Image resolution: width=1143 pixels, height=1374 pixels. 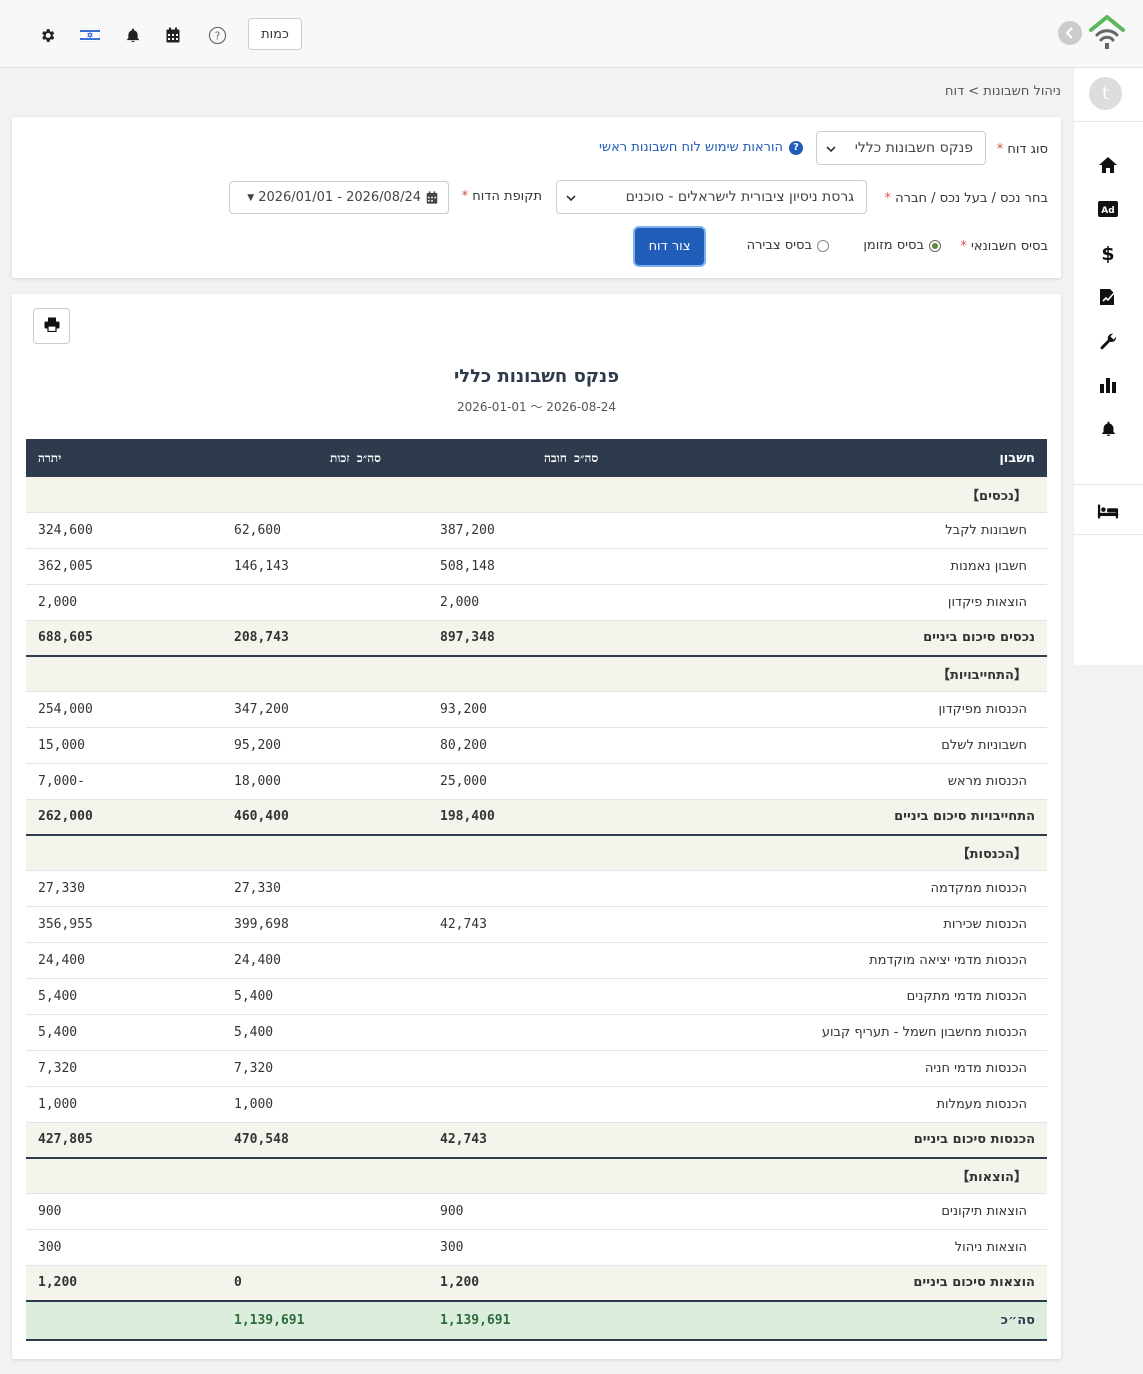 I want to click on cell-account: הכנסות מעמלות, so click(x=842, y=1104).